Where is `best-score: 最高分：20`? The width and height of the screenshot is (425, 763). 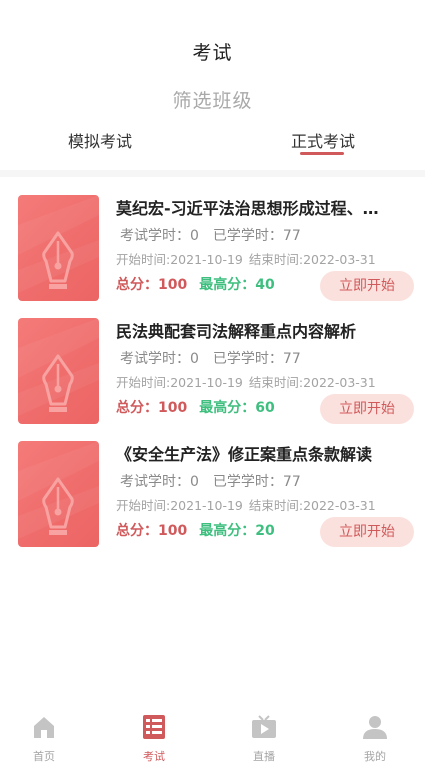 best-score: 最高分：20 is located at coordinates (237, 531).